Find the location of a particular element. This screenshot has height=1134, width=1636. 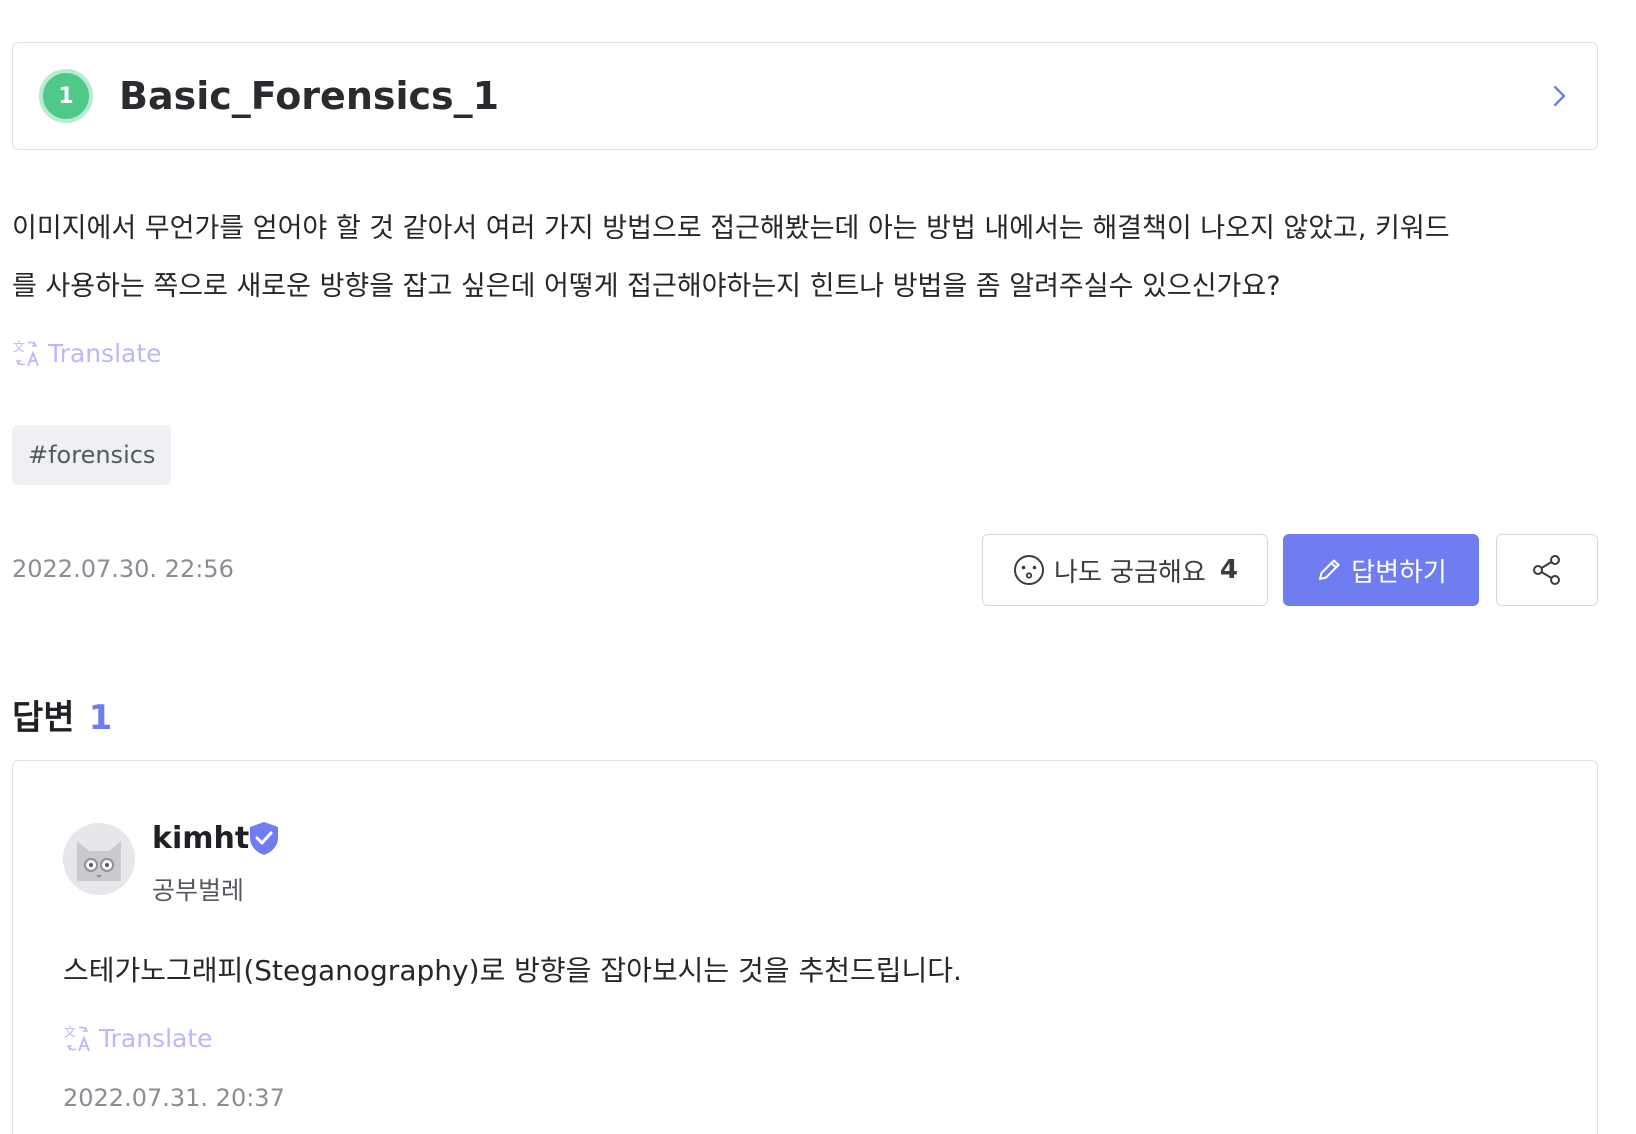

answer-timestamp: 2022.07.31. 20:37 is located at coordinates (174, 1098).